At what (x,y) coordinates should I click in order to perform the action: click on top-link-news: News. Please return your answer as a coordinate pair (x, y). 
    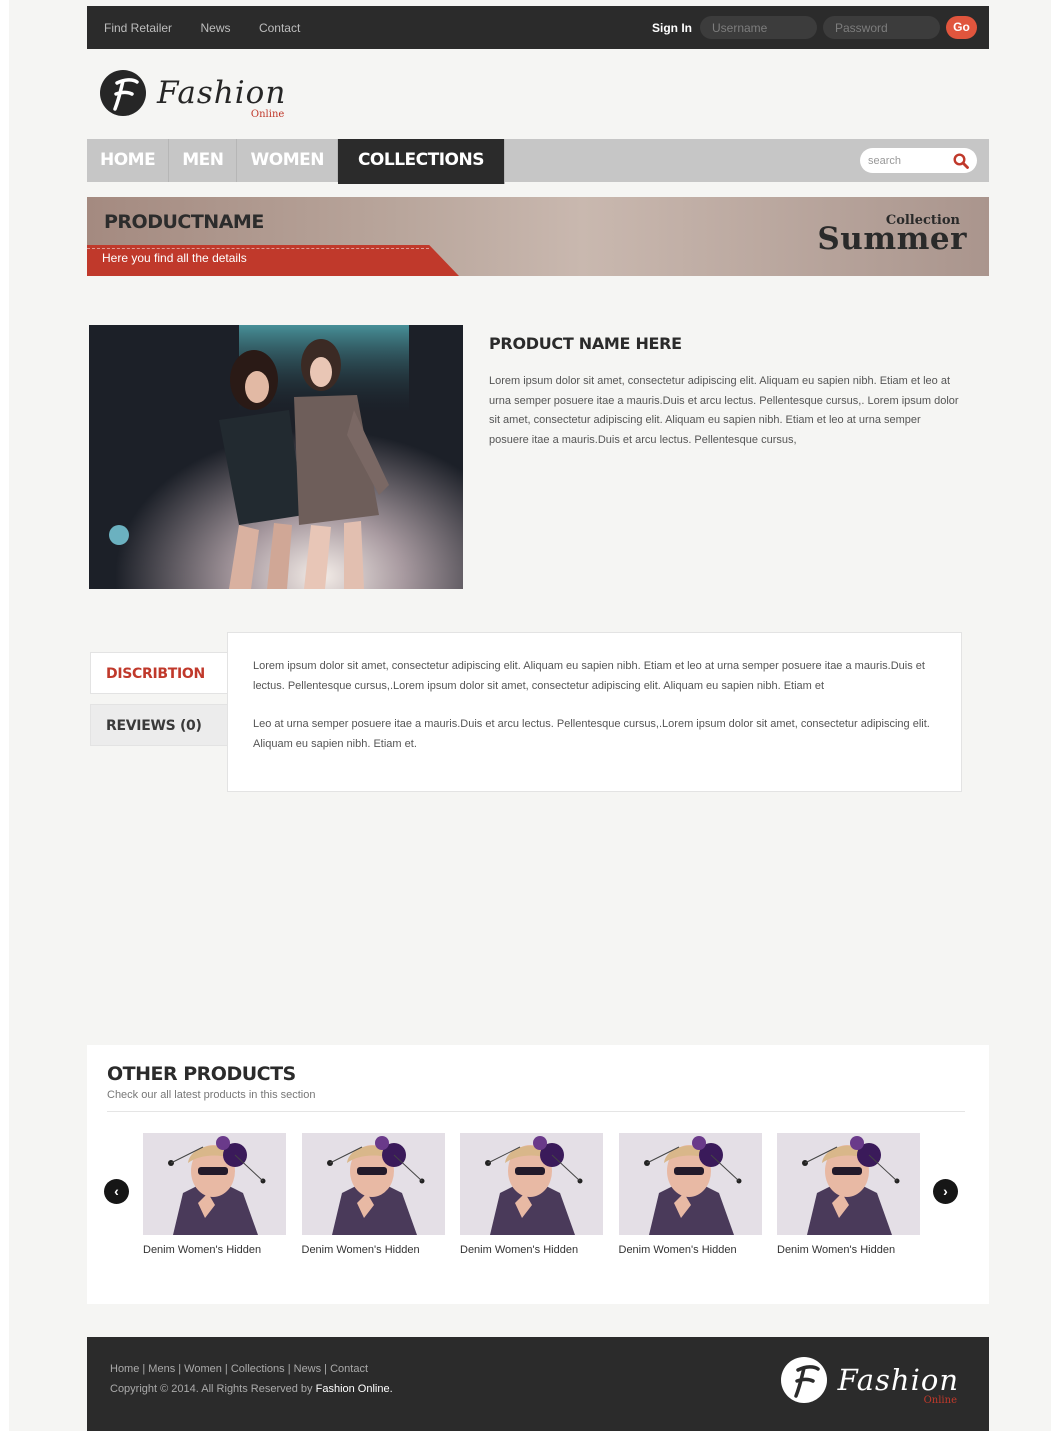
    Looking at the image, I should click on (215, 28).